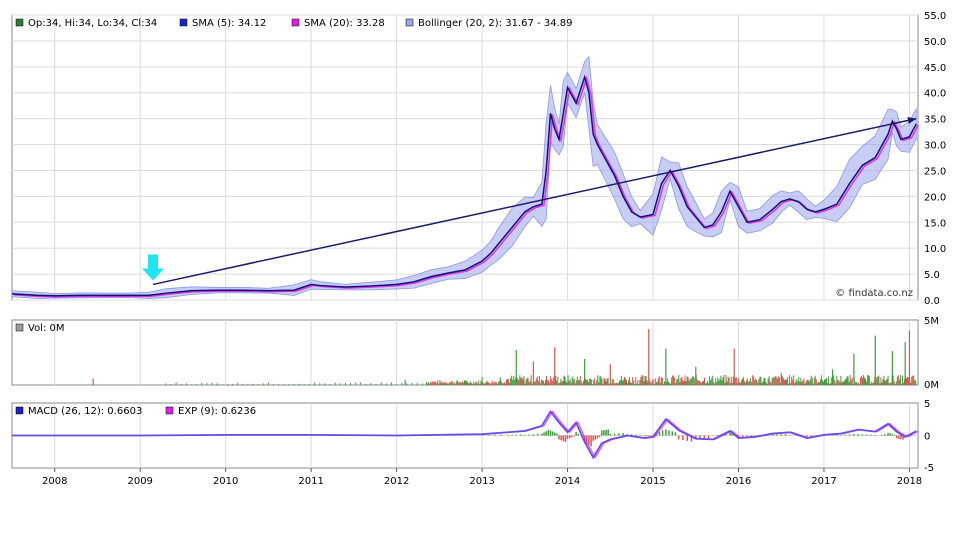 The height and width of the screenshot is (540, 960). Describe the element at coordinates (295, 22) in the screenshot. I see `legend-swatch-sma20` at that location.